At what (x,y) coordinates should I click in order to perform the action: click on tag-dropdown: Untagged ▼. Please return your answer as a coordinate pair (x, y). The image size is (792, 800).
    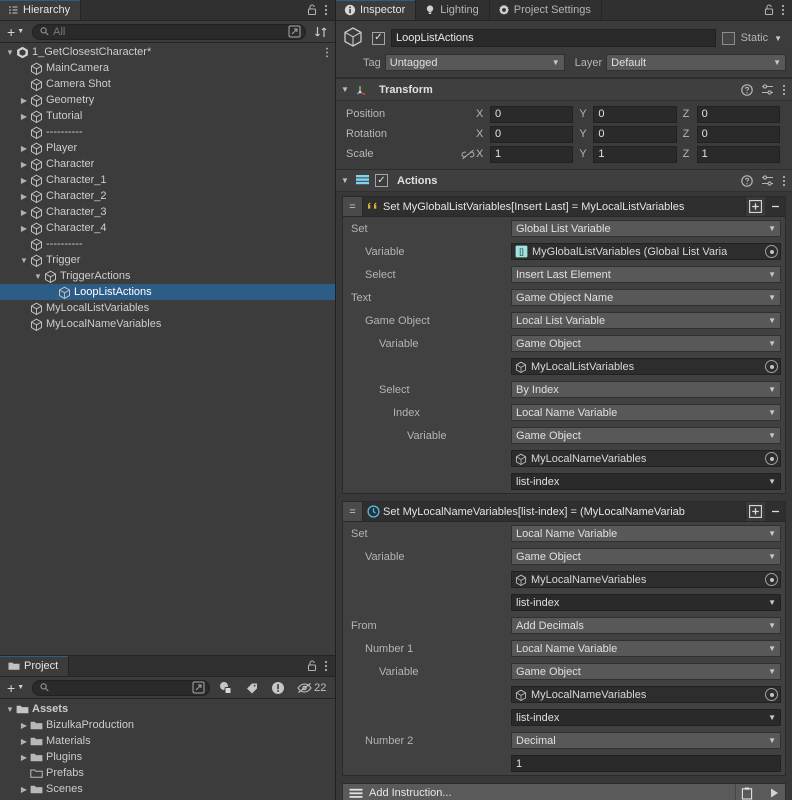
    Looking at the image, I should click on (474, 62).